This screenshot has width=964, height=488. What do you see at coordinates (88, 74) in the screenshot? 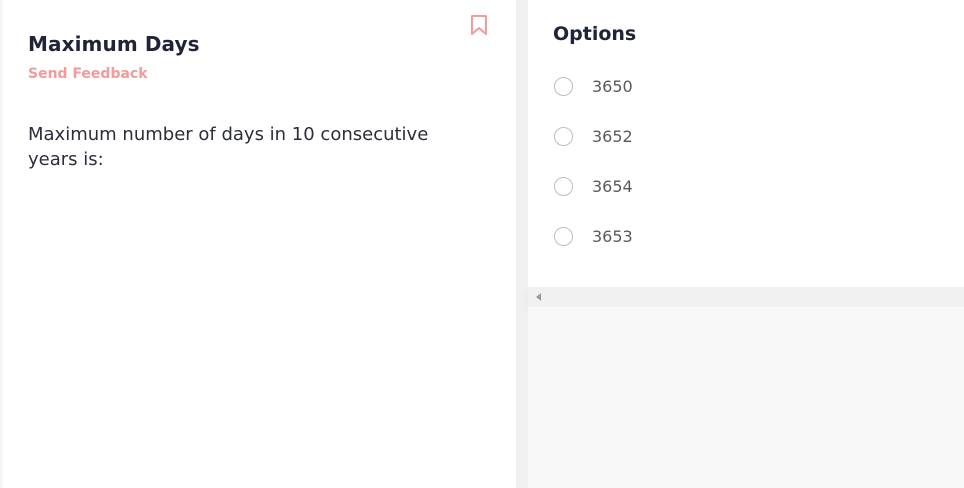
I see `send-feedback-link: Send Feedback` at bounding box center [88, 74].